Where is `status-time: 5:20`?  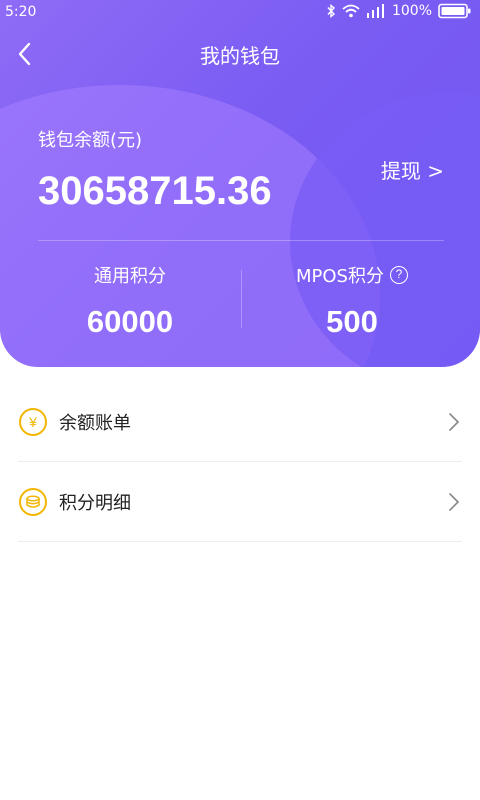
status-time: 5:20 is located at coordinates (21, 12).